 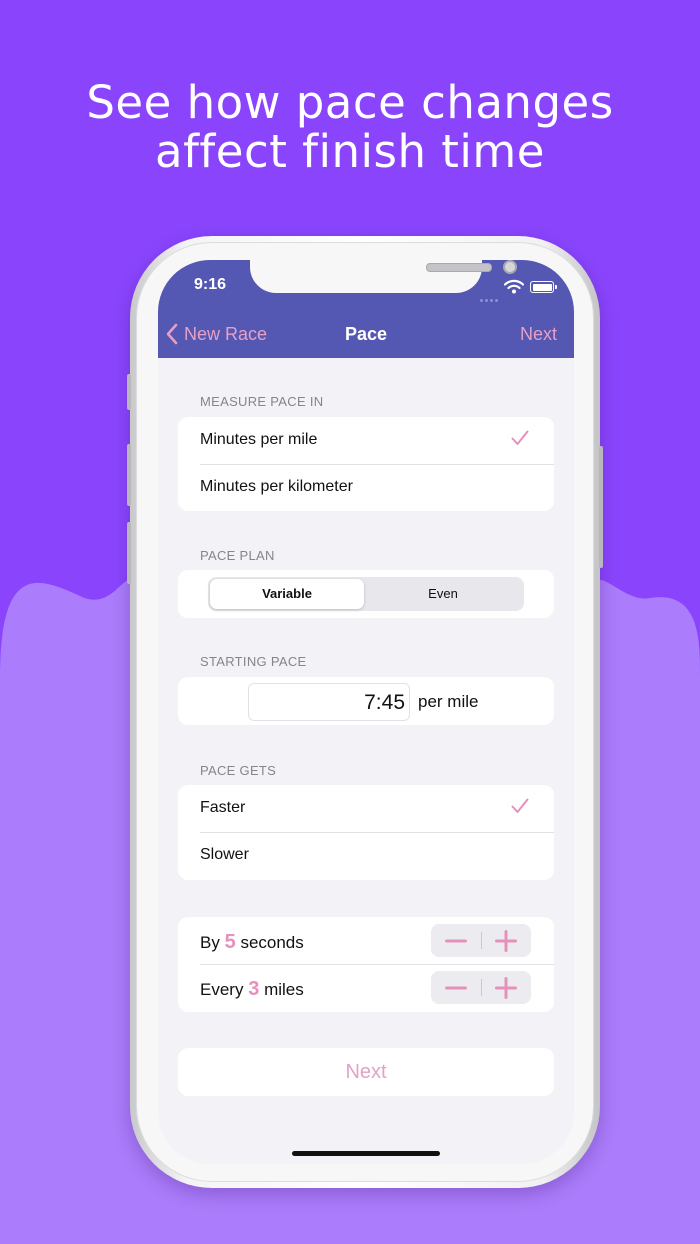 I want to click on option-faster: Faster, so click(x=366, y=808).